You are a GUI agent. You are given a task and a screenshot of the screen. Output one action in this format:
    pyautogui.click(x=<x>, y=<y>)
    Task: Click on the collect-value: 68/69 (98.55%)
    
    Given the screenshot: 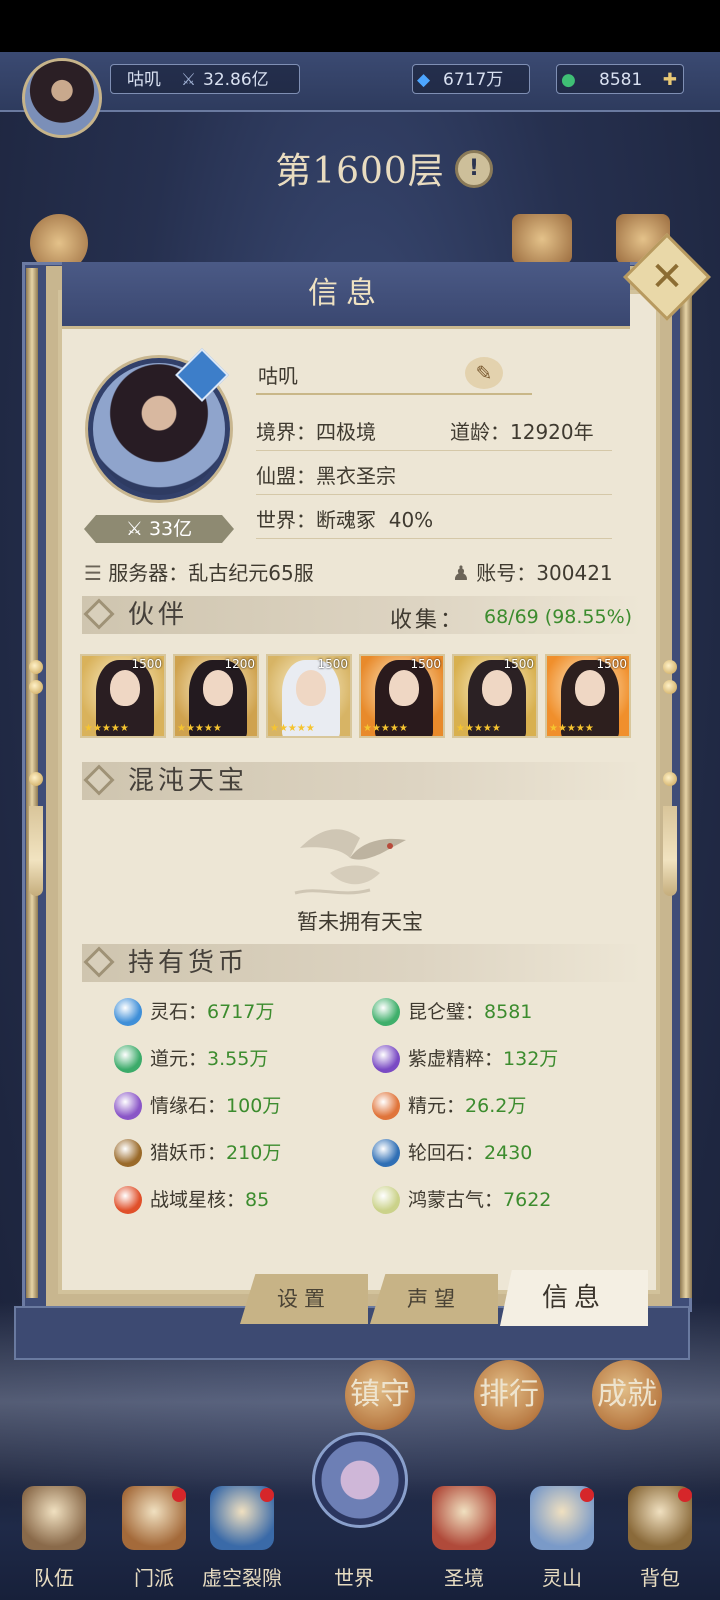 What is the action you would take?
    pyautogui.click(x=558, y=617)
    